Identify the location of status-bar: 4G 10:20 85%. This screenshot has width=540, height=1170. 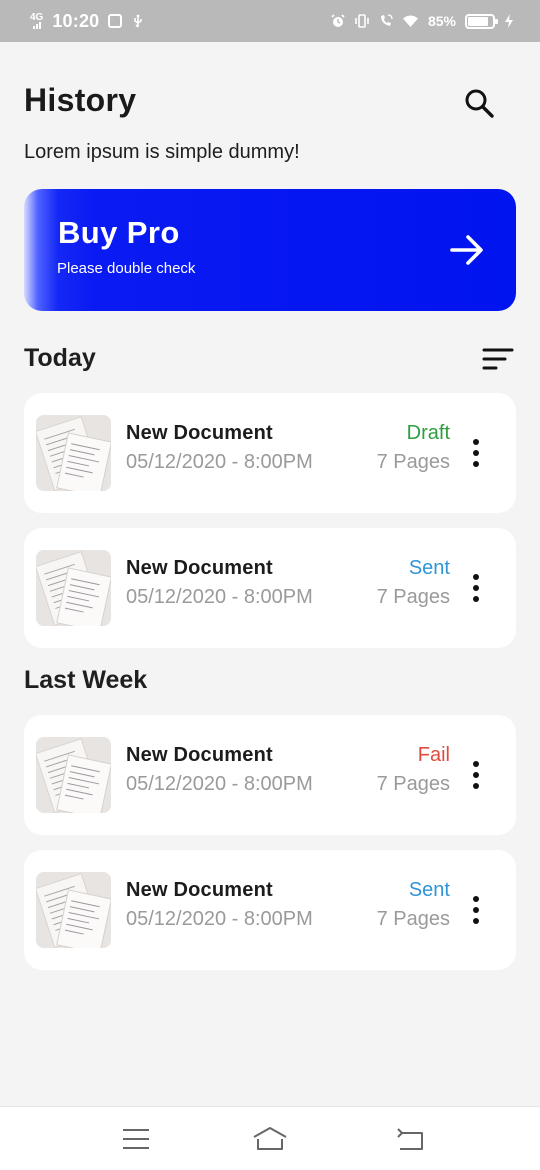
(270, 21).